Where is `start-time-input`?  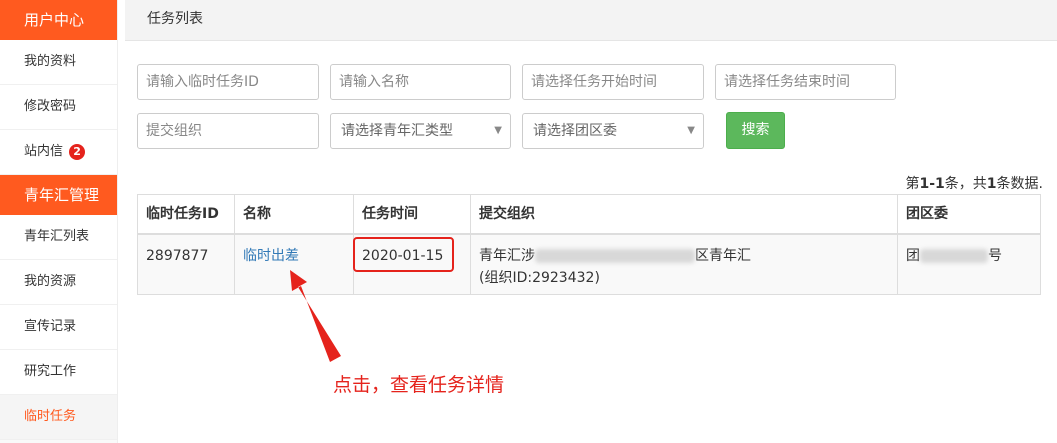
start-time-input is located at coordinates (613, 82).